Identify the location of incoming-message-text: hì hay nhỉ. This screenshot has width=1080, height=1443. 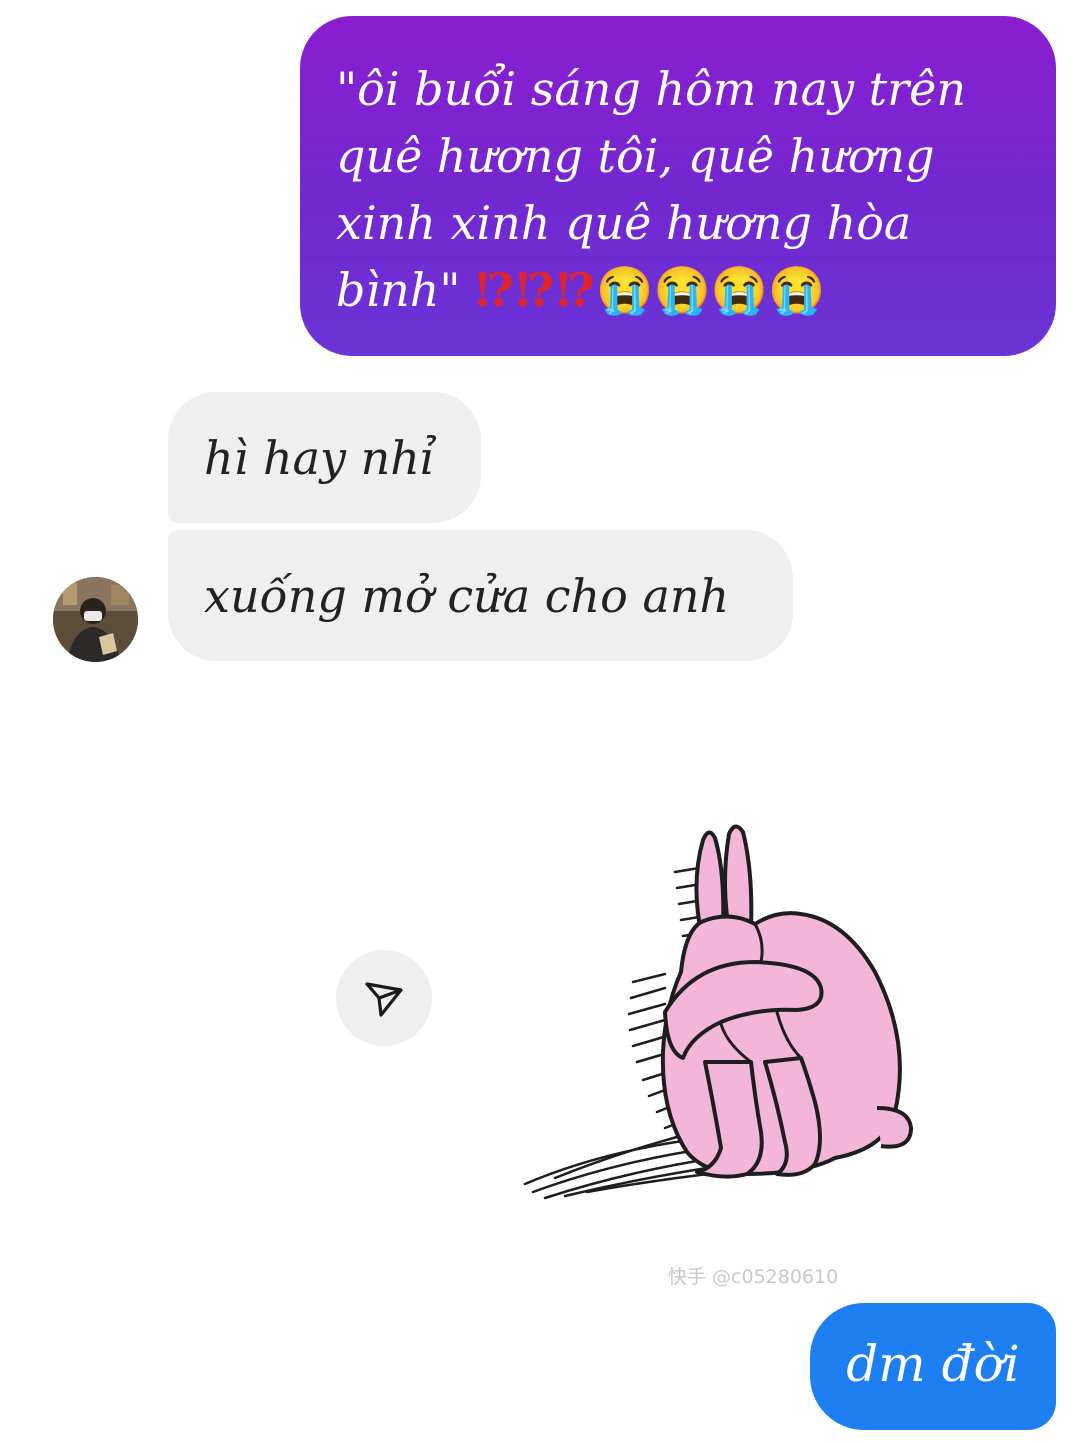
(319, 457).